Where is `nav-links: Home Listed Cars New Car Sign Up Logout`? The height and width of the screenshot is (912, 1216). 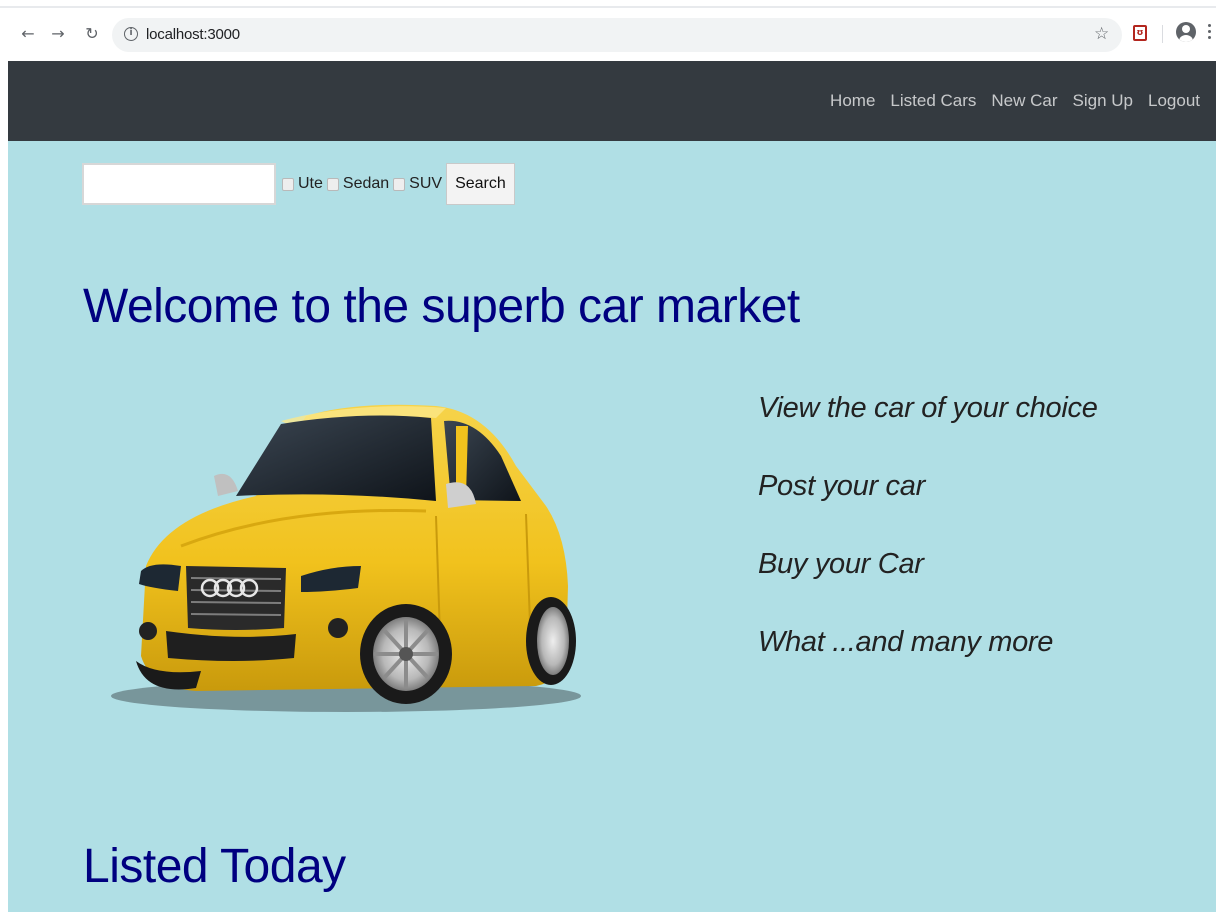 nav-links: Home Listed Cars New Car Sign Up Logout is located at coordinates (1015, 101).